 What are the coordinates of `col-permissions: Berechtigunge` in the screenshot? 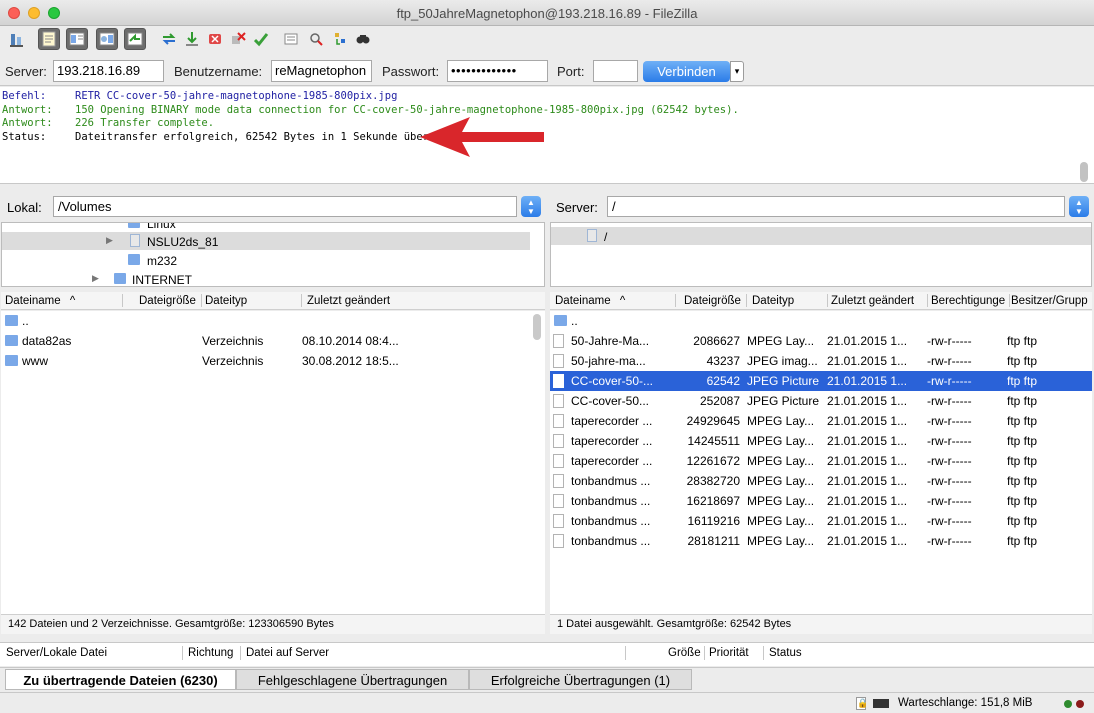 It's located at (968, 301).